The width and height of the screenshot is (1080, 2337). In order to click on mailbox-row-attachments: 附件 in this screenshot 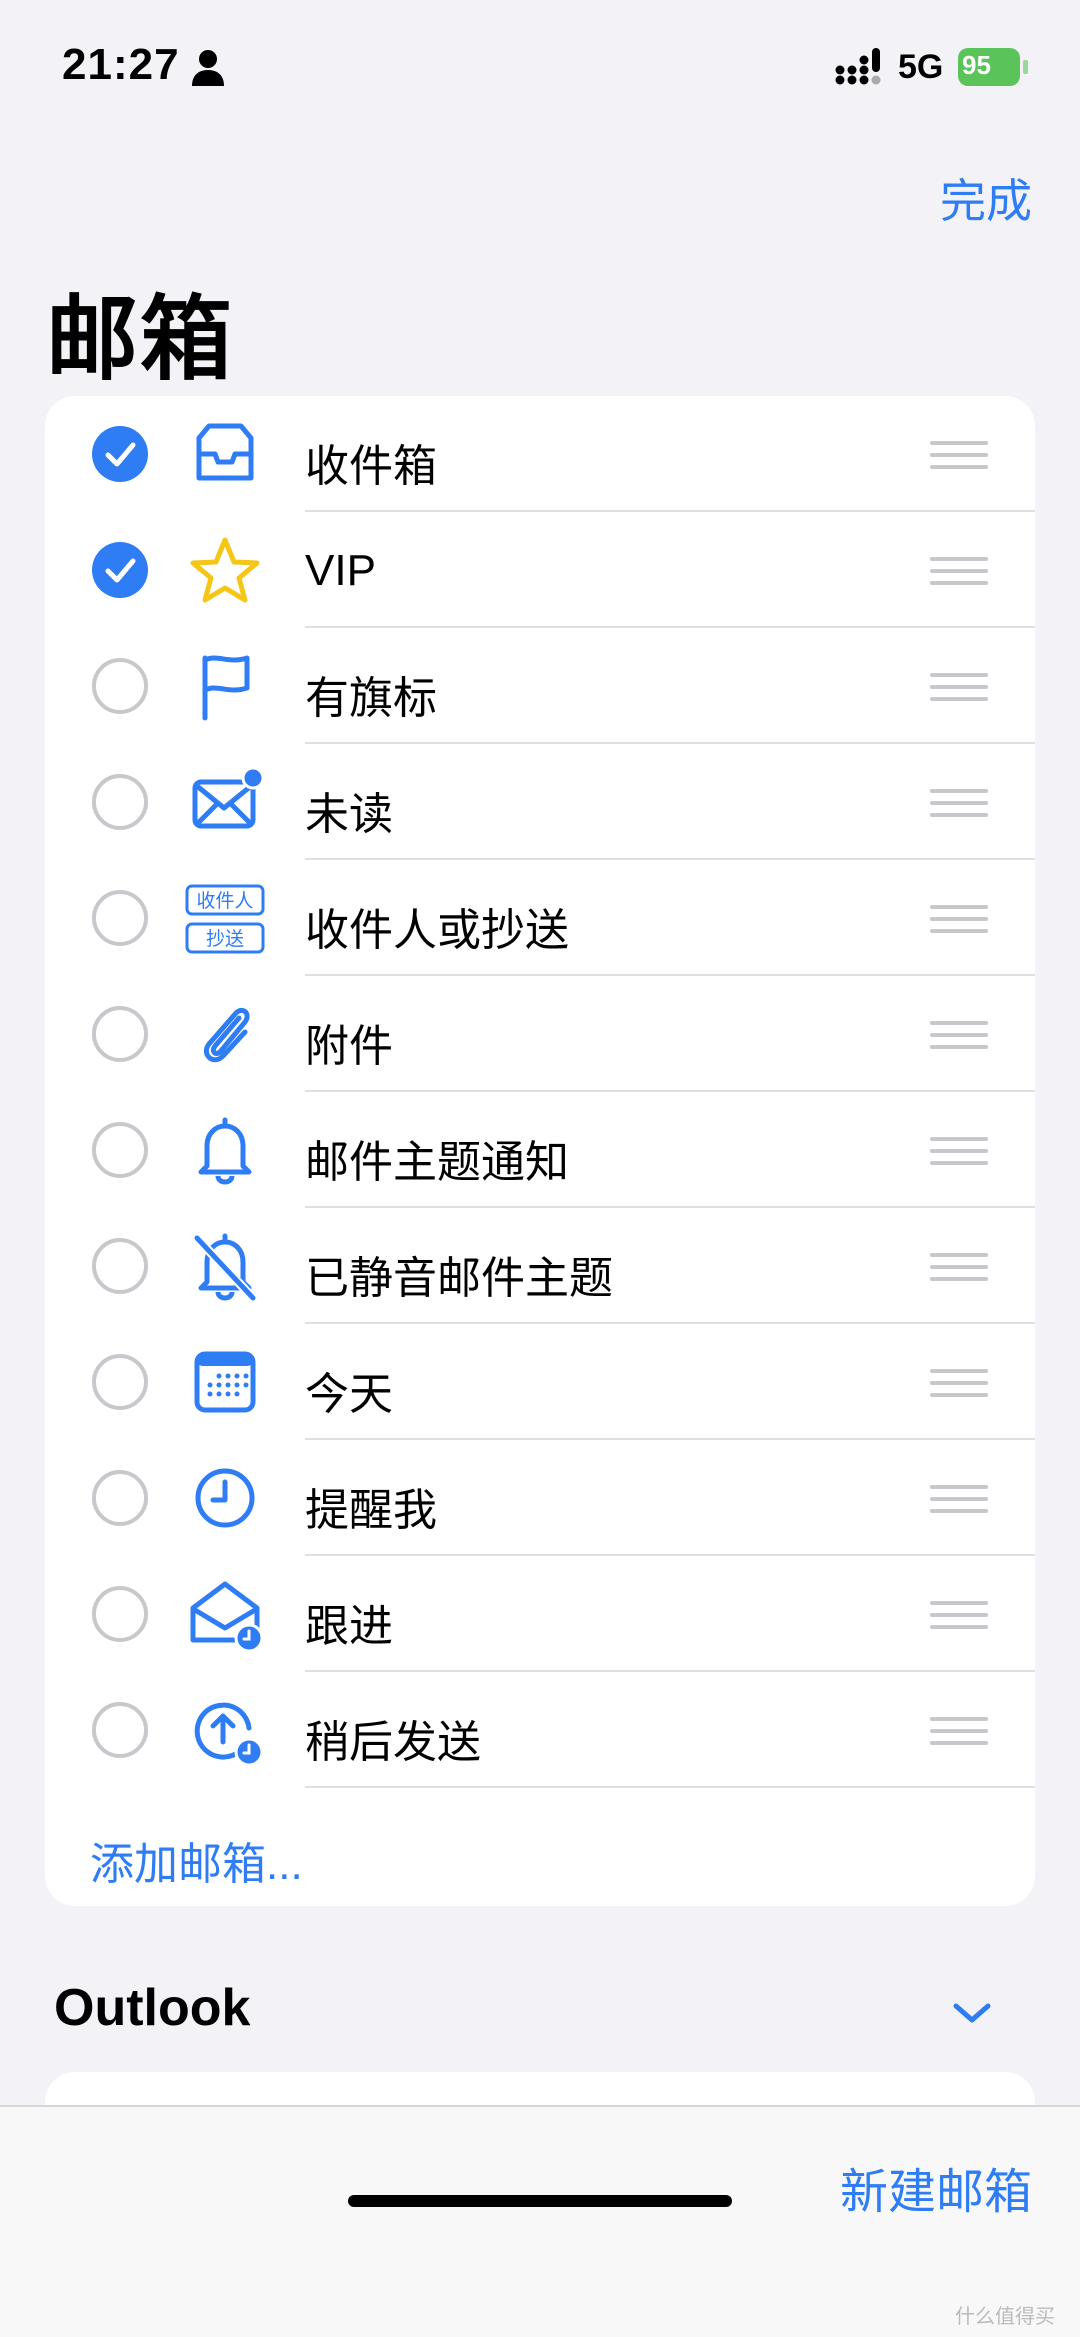, I will do `click(540, 1034)`.